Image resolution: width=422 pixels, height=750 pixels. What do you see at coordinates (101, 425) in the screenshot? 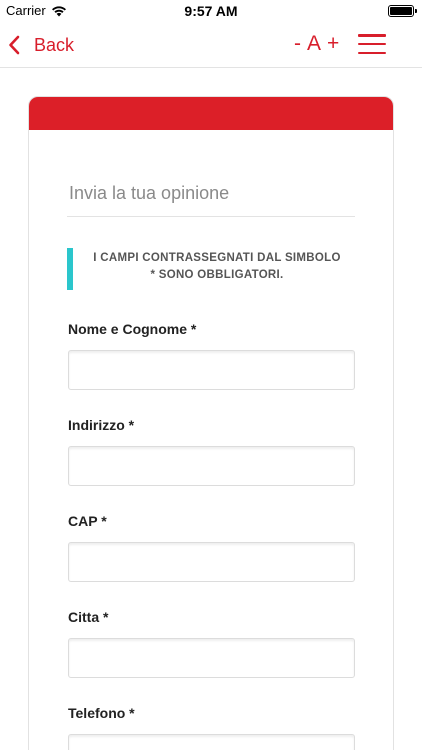
I see `address-label: Indirizzo *` at bounding box center [101, 425].